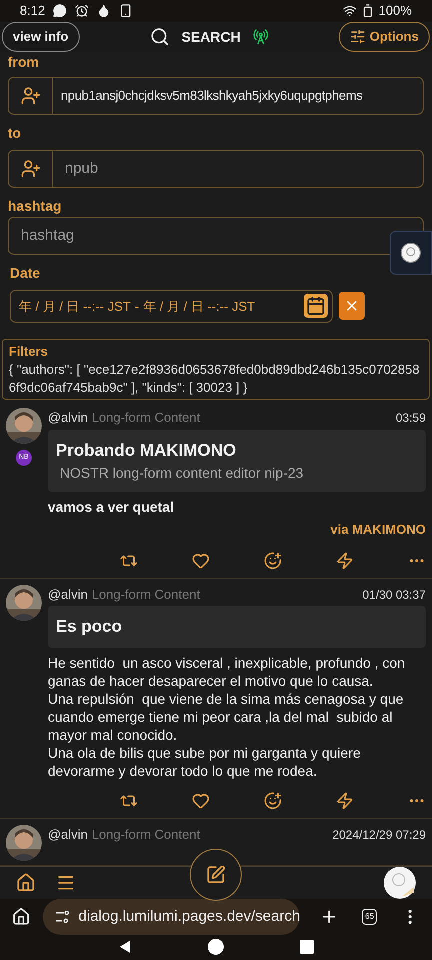 This screenshot has height=960, width=432. Describe the element at coordinates (370, 916) in the screenshot. I see `tab-count: 65` at that location.